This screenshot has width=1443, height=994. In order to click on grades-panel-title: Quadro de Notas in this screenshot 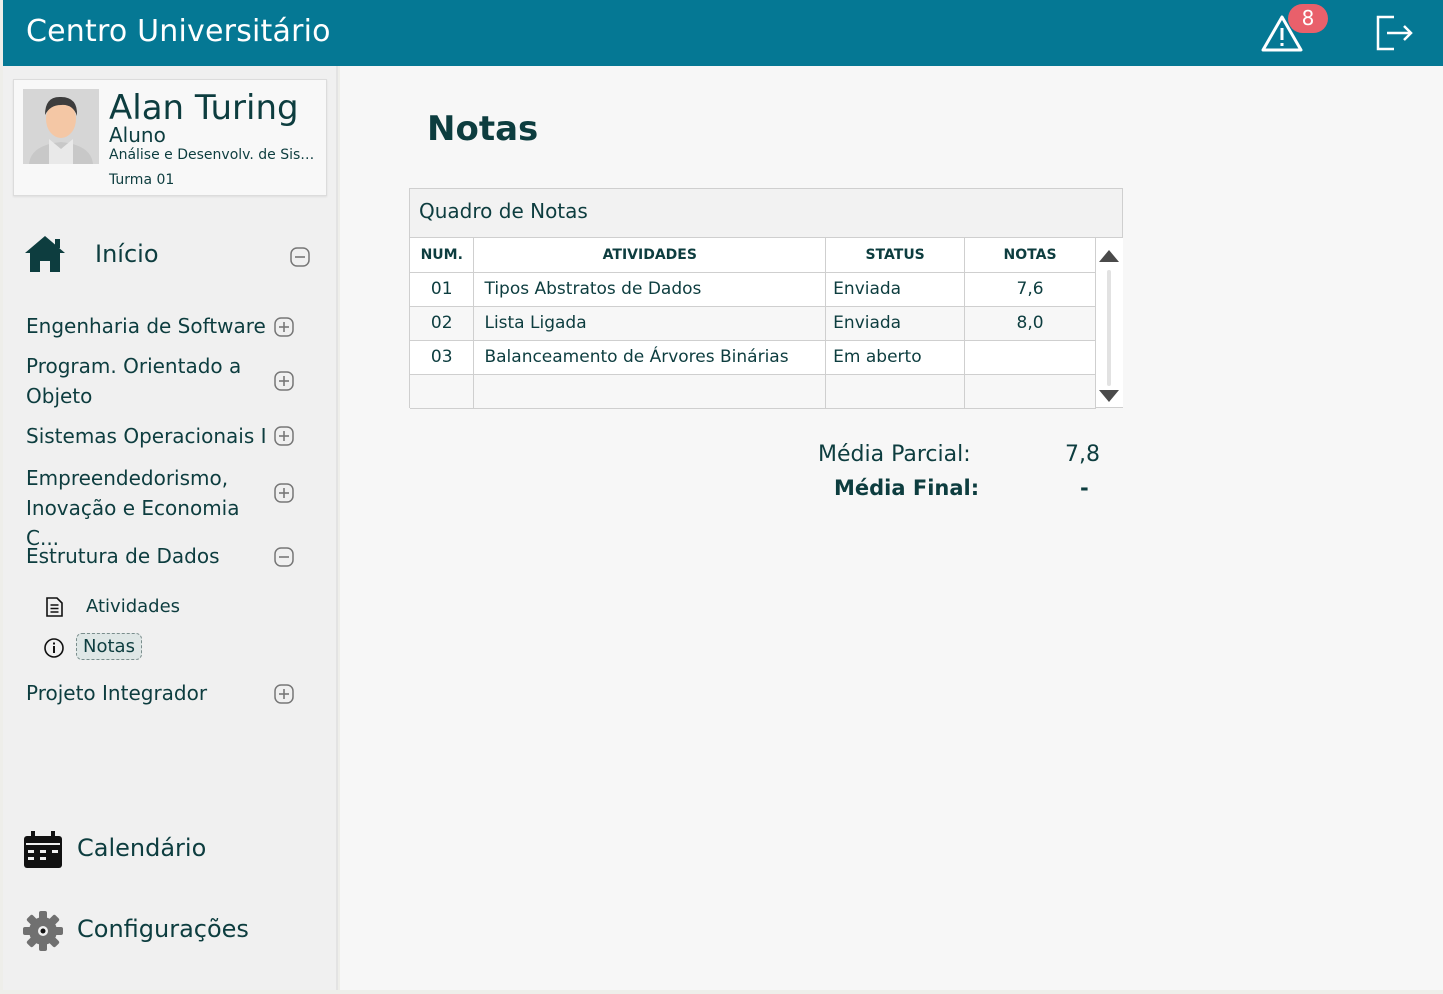, I will do `click(766, 213)`.